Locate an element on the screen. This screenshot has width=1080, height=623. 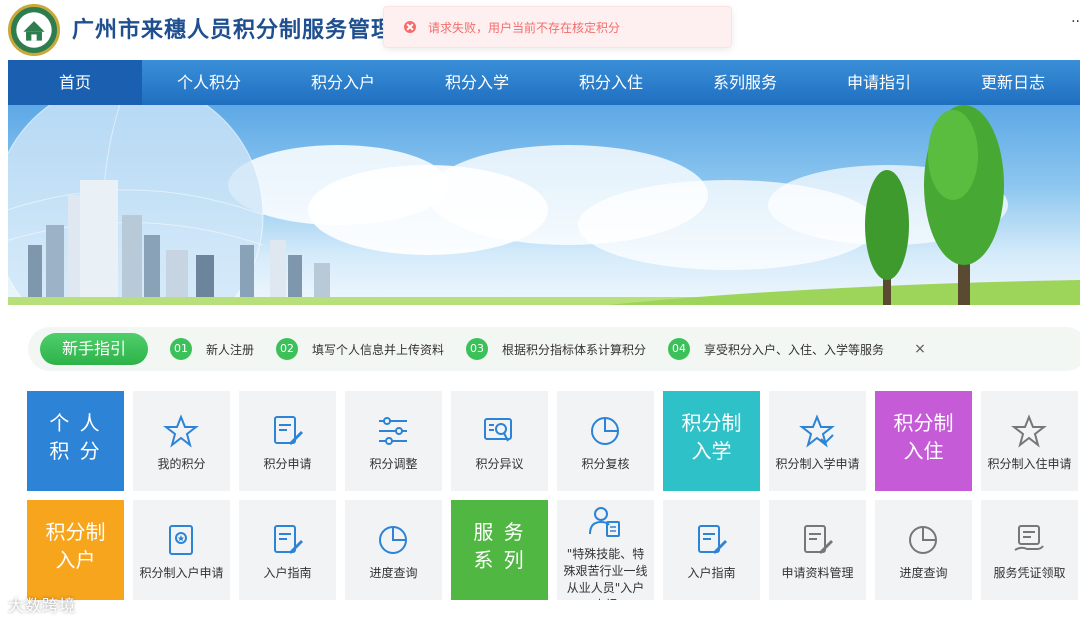
tile-personal-points: 个 人 积 分 is located at coordinates (75, 441).